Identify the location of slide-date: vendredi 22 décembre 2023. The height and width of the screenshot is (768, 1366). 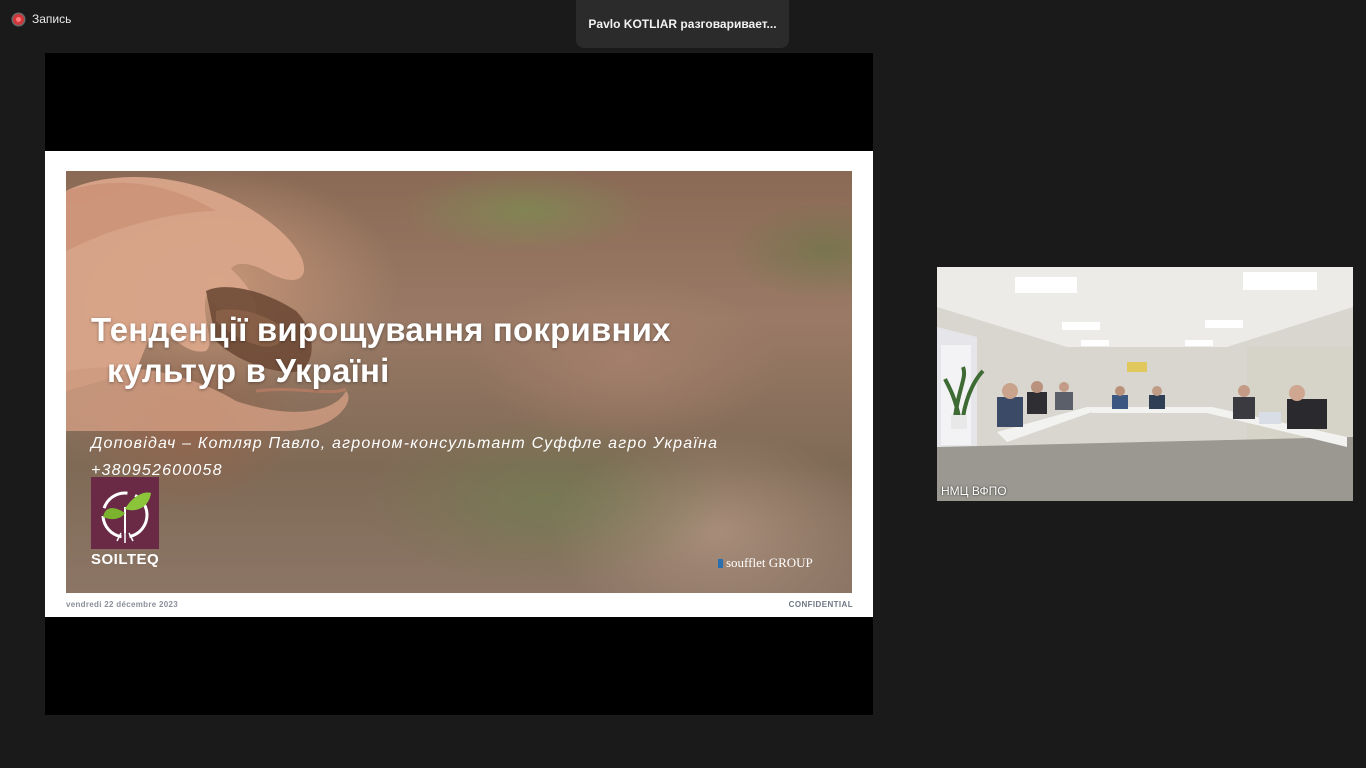
(122, 604).